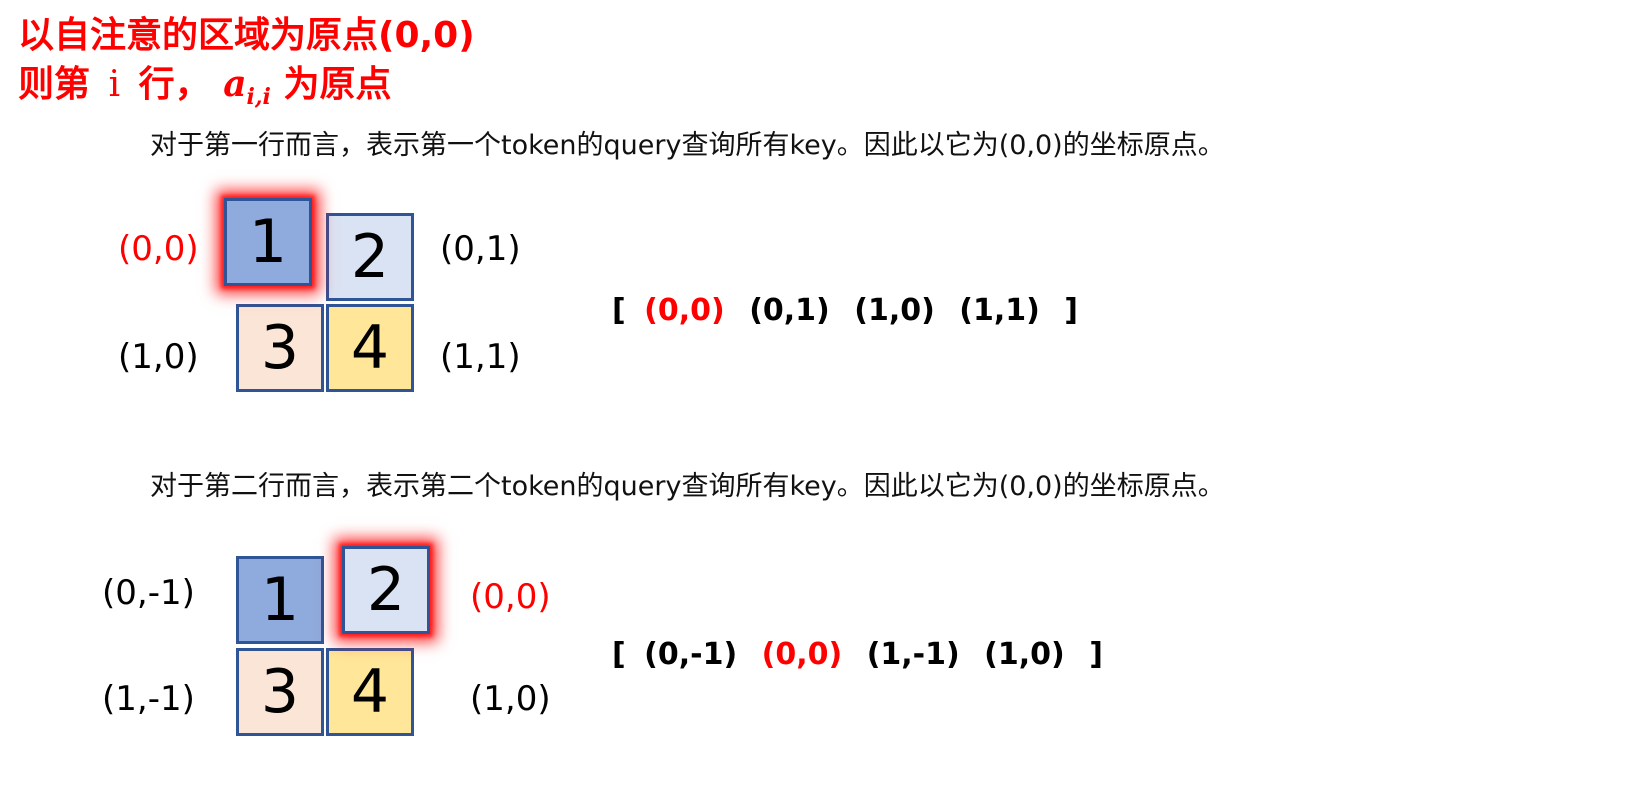 Image resolution: width=1639 pixels, height=810 pixels. What do you see at coordinates (619, 654) in the screenshot?
I see `s2-list-open: [` at bounding box center [619, 654].